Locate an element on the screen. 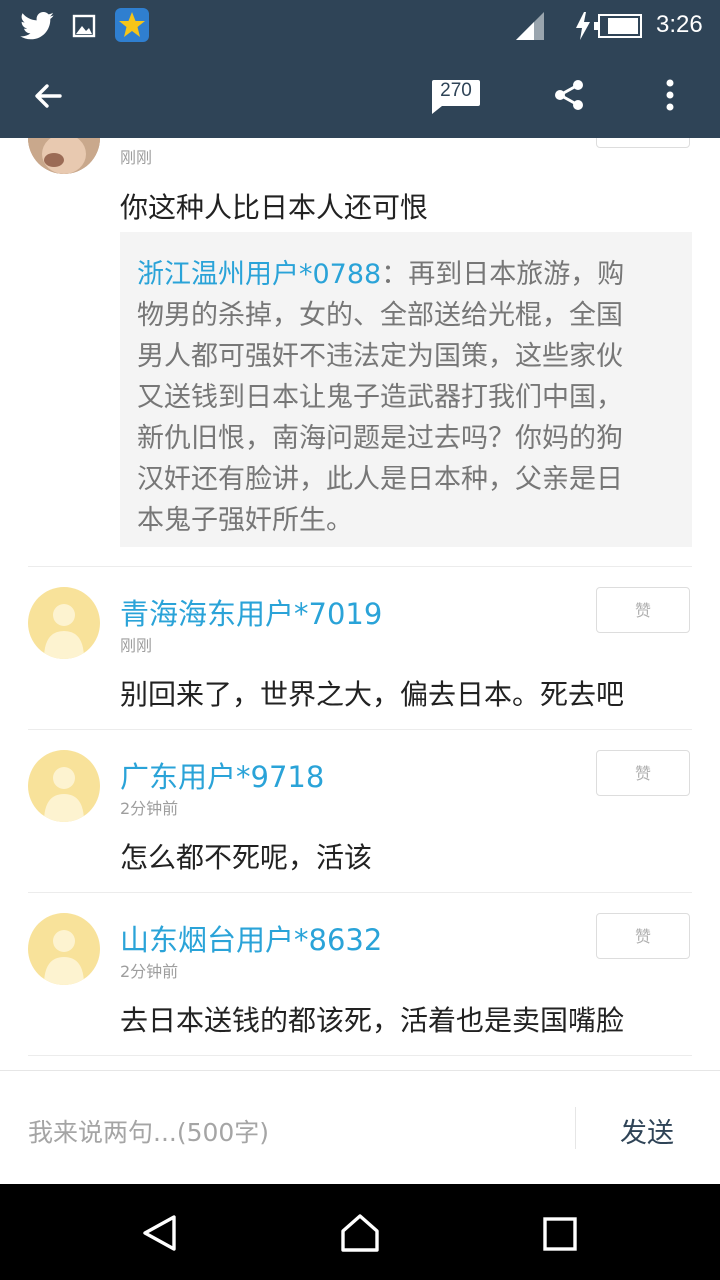 The image size is (720, 1280). share-icon is located at coordinates (569, 95).